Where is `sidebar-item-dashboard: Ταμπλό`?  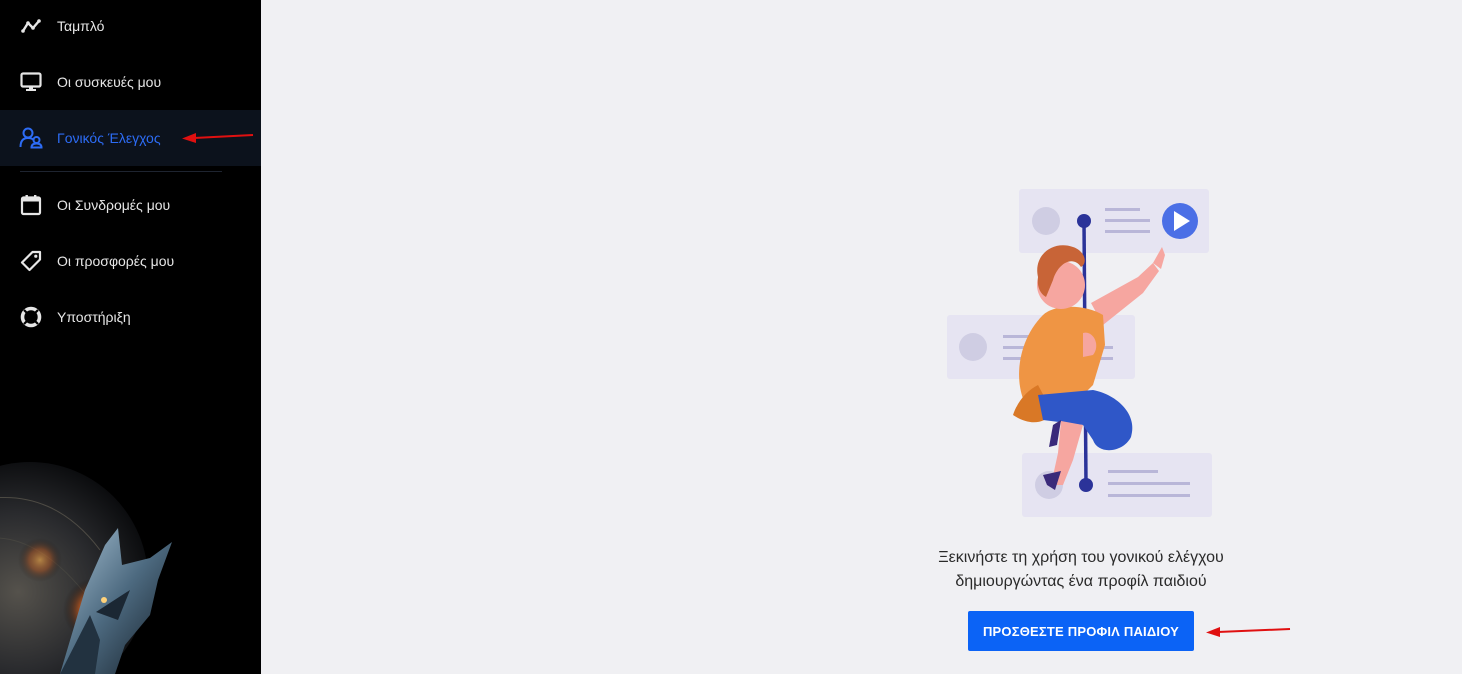 sidebar-item-dashboard: Ταμπλό is located at coordinates (130, 27).